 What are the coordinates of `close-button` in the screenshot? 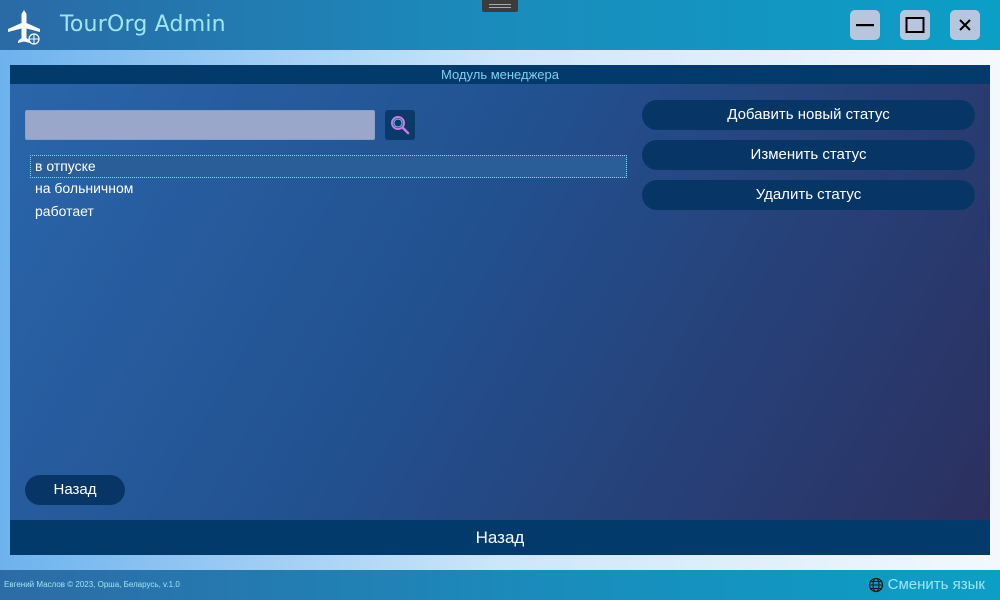 It's located at (965, 25).